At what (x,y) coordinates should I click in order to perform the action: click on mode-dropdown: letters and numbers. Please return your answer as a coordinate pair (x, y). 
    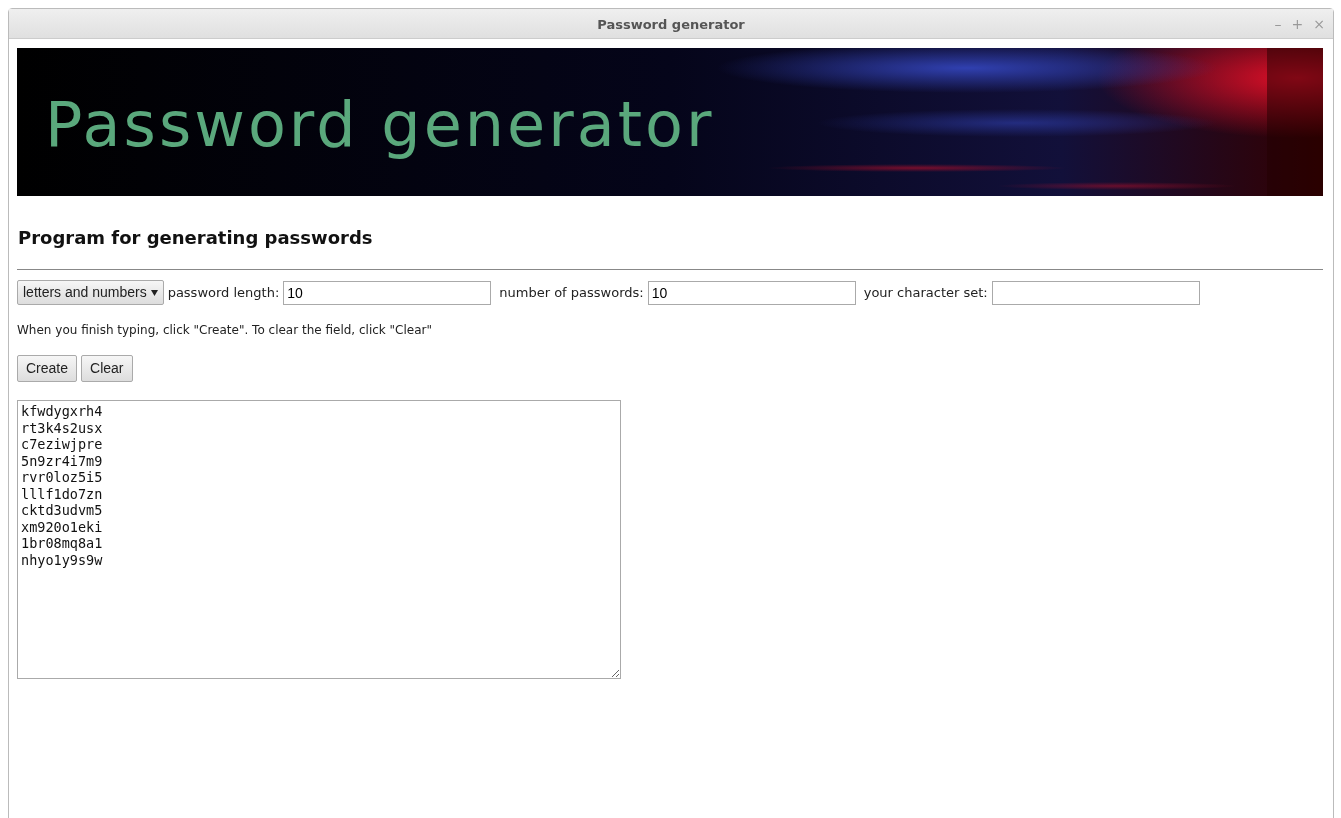
    Looking at the image, I should click on (90, 292).